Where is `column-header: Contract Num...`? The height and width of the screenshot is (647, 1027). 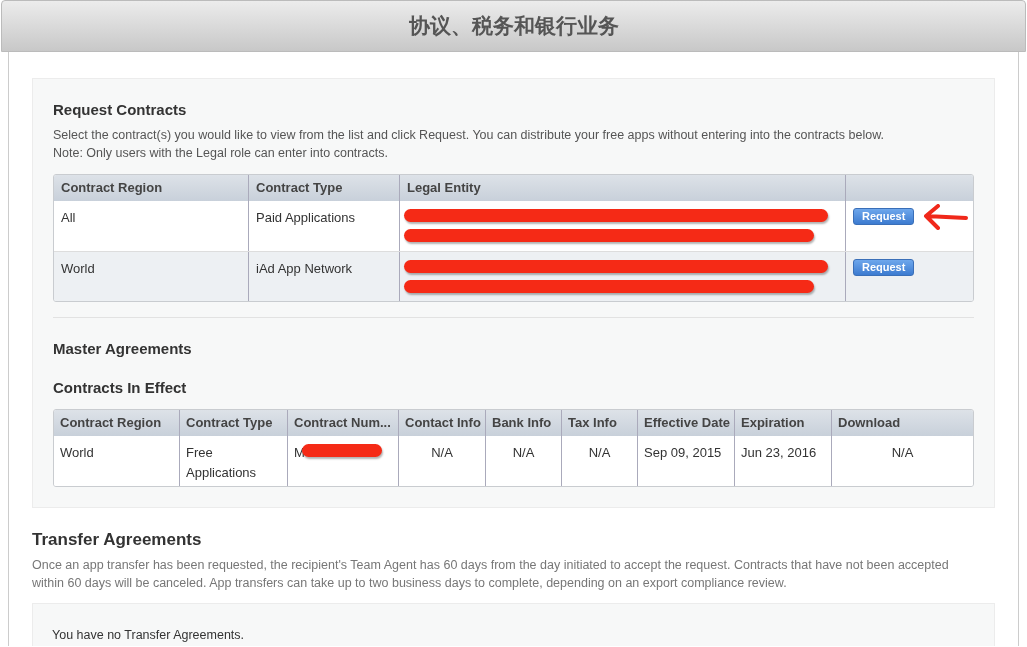
column-header: Contract Num... is located at coordinates (342, 422).